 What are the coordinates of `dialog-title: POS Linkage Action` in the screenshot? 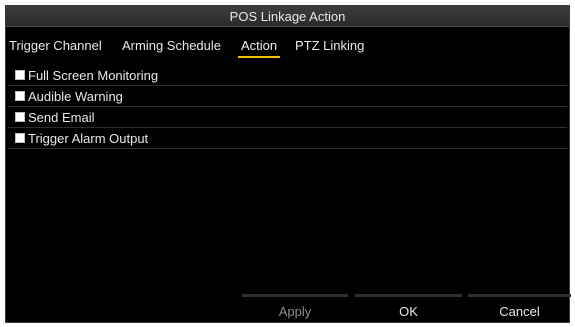 It's located at (287, 16).